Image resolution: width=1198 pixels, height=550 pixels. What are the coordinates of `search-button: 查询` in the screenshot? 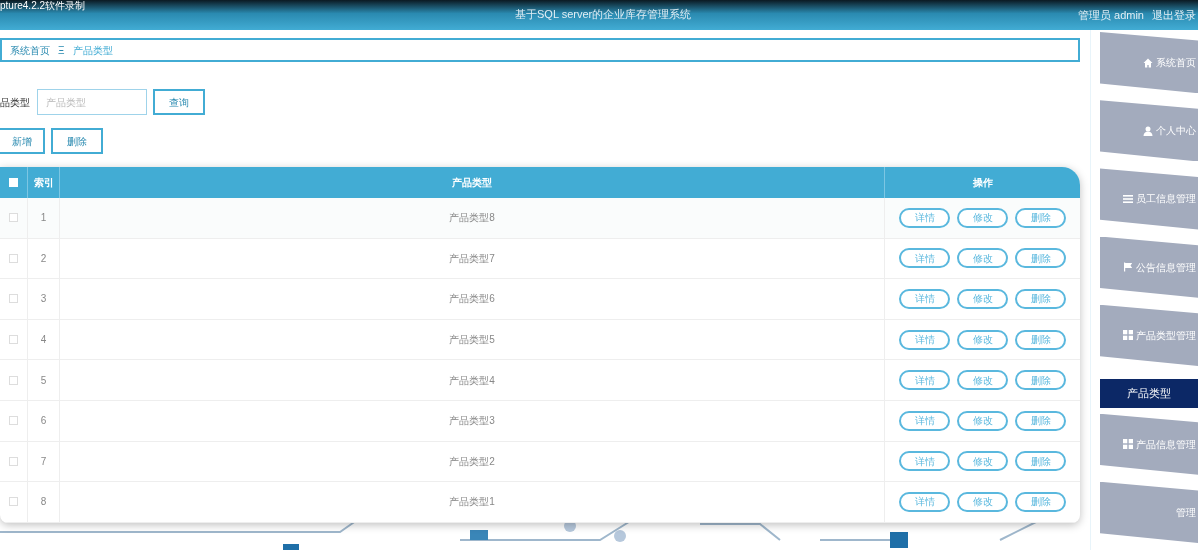 It's located at (179, 102).